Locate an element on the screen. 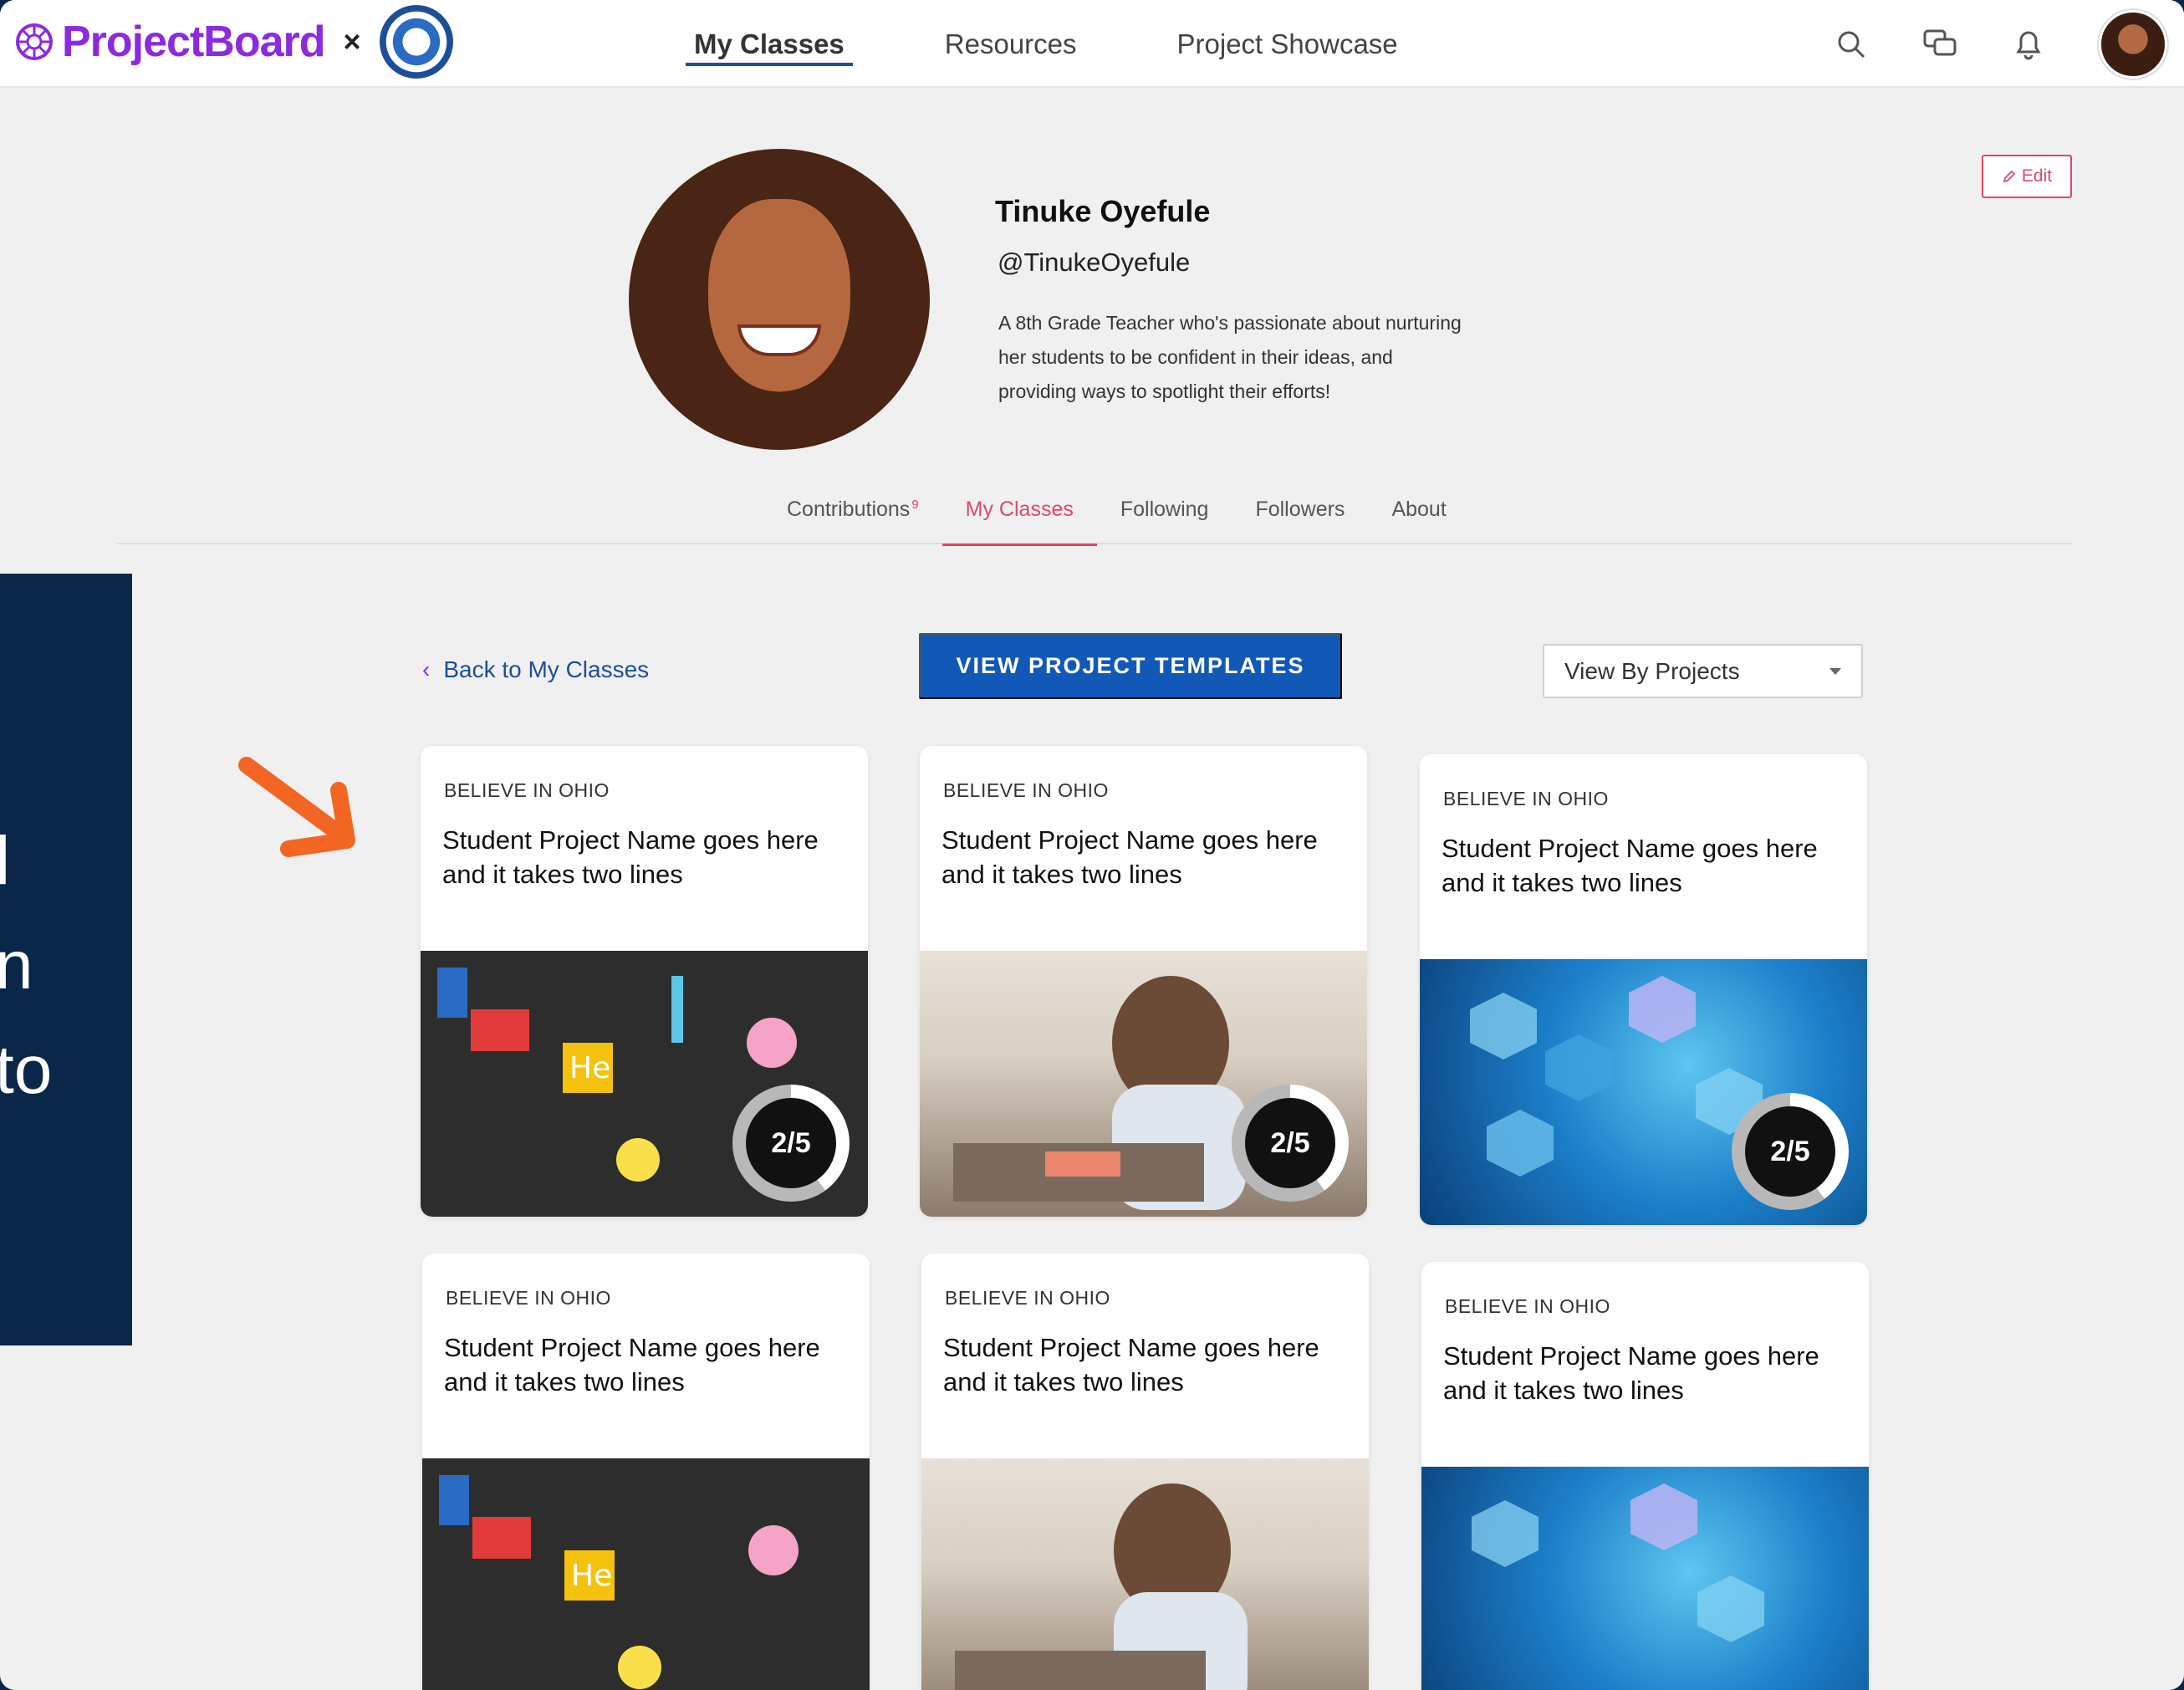 The image size is (2184, 1690). tab-followers: Followers is located at coordinates (1300, 516).